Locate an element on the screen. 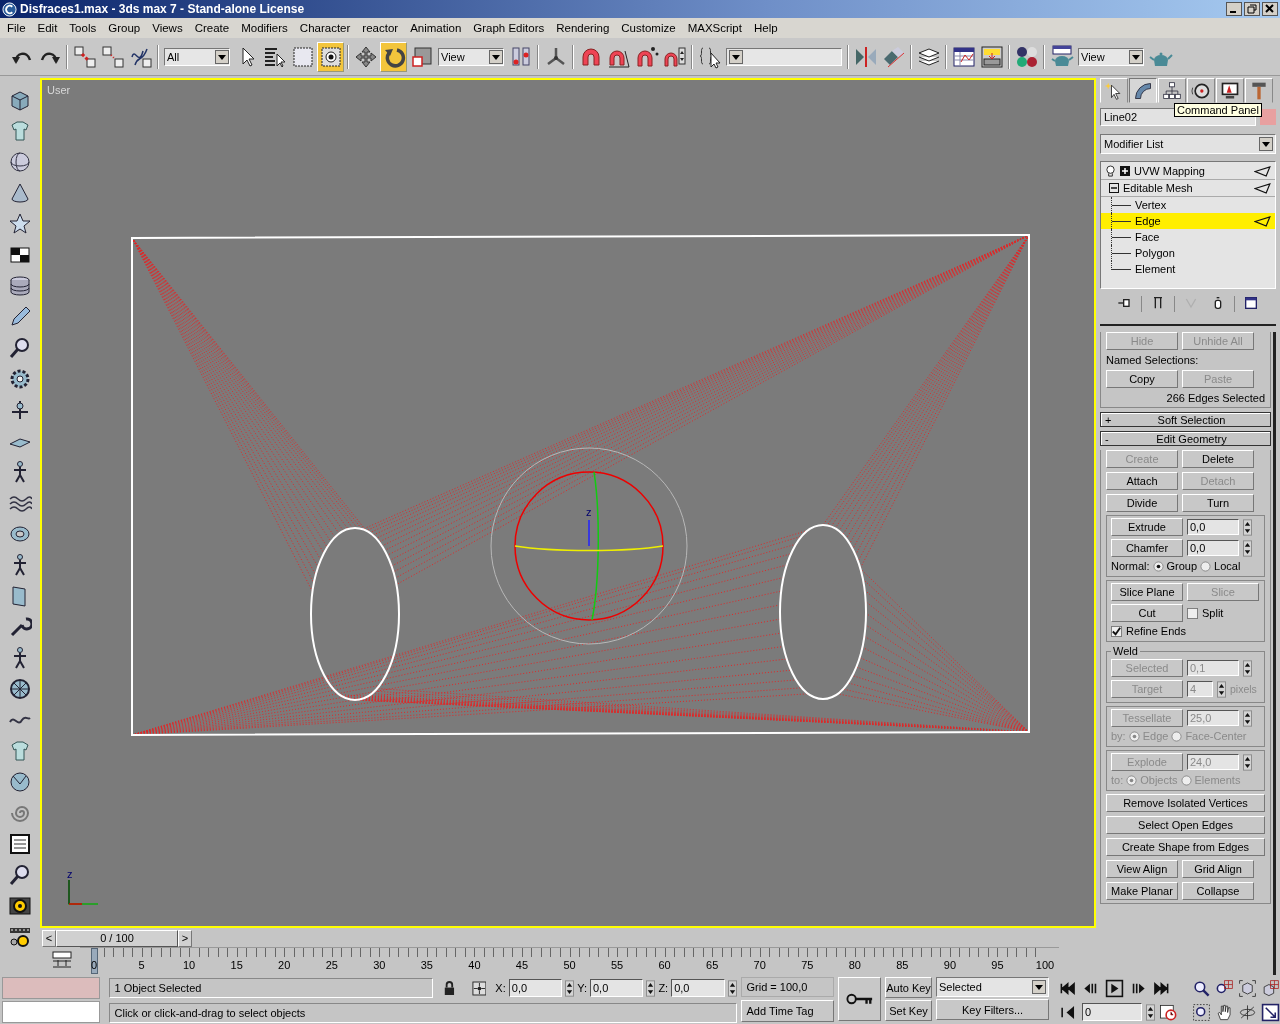  subobject-row: Element is located at coordinates (1188, 269).